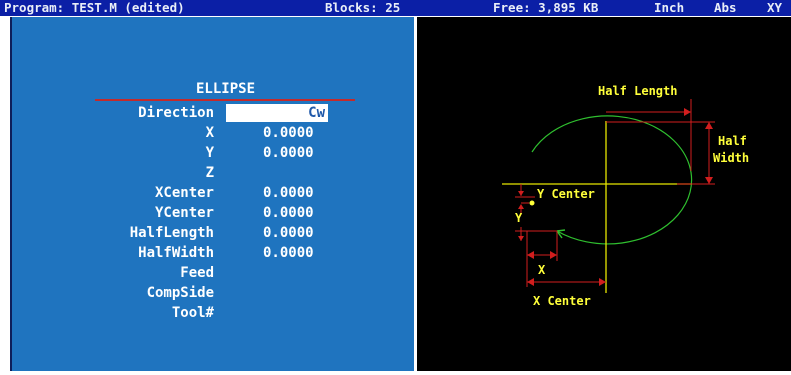  I want to click on half-length-text: Half Length, so click(637, 91).